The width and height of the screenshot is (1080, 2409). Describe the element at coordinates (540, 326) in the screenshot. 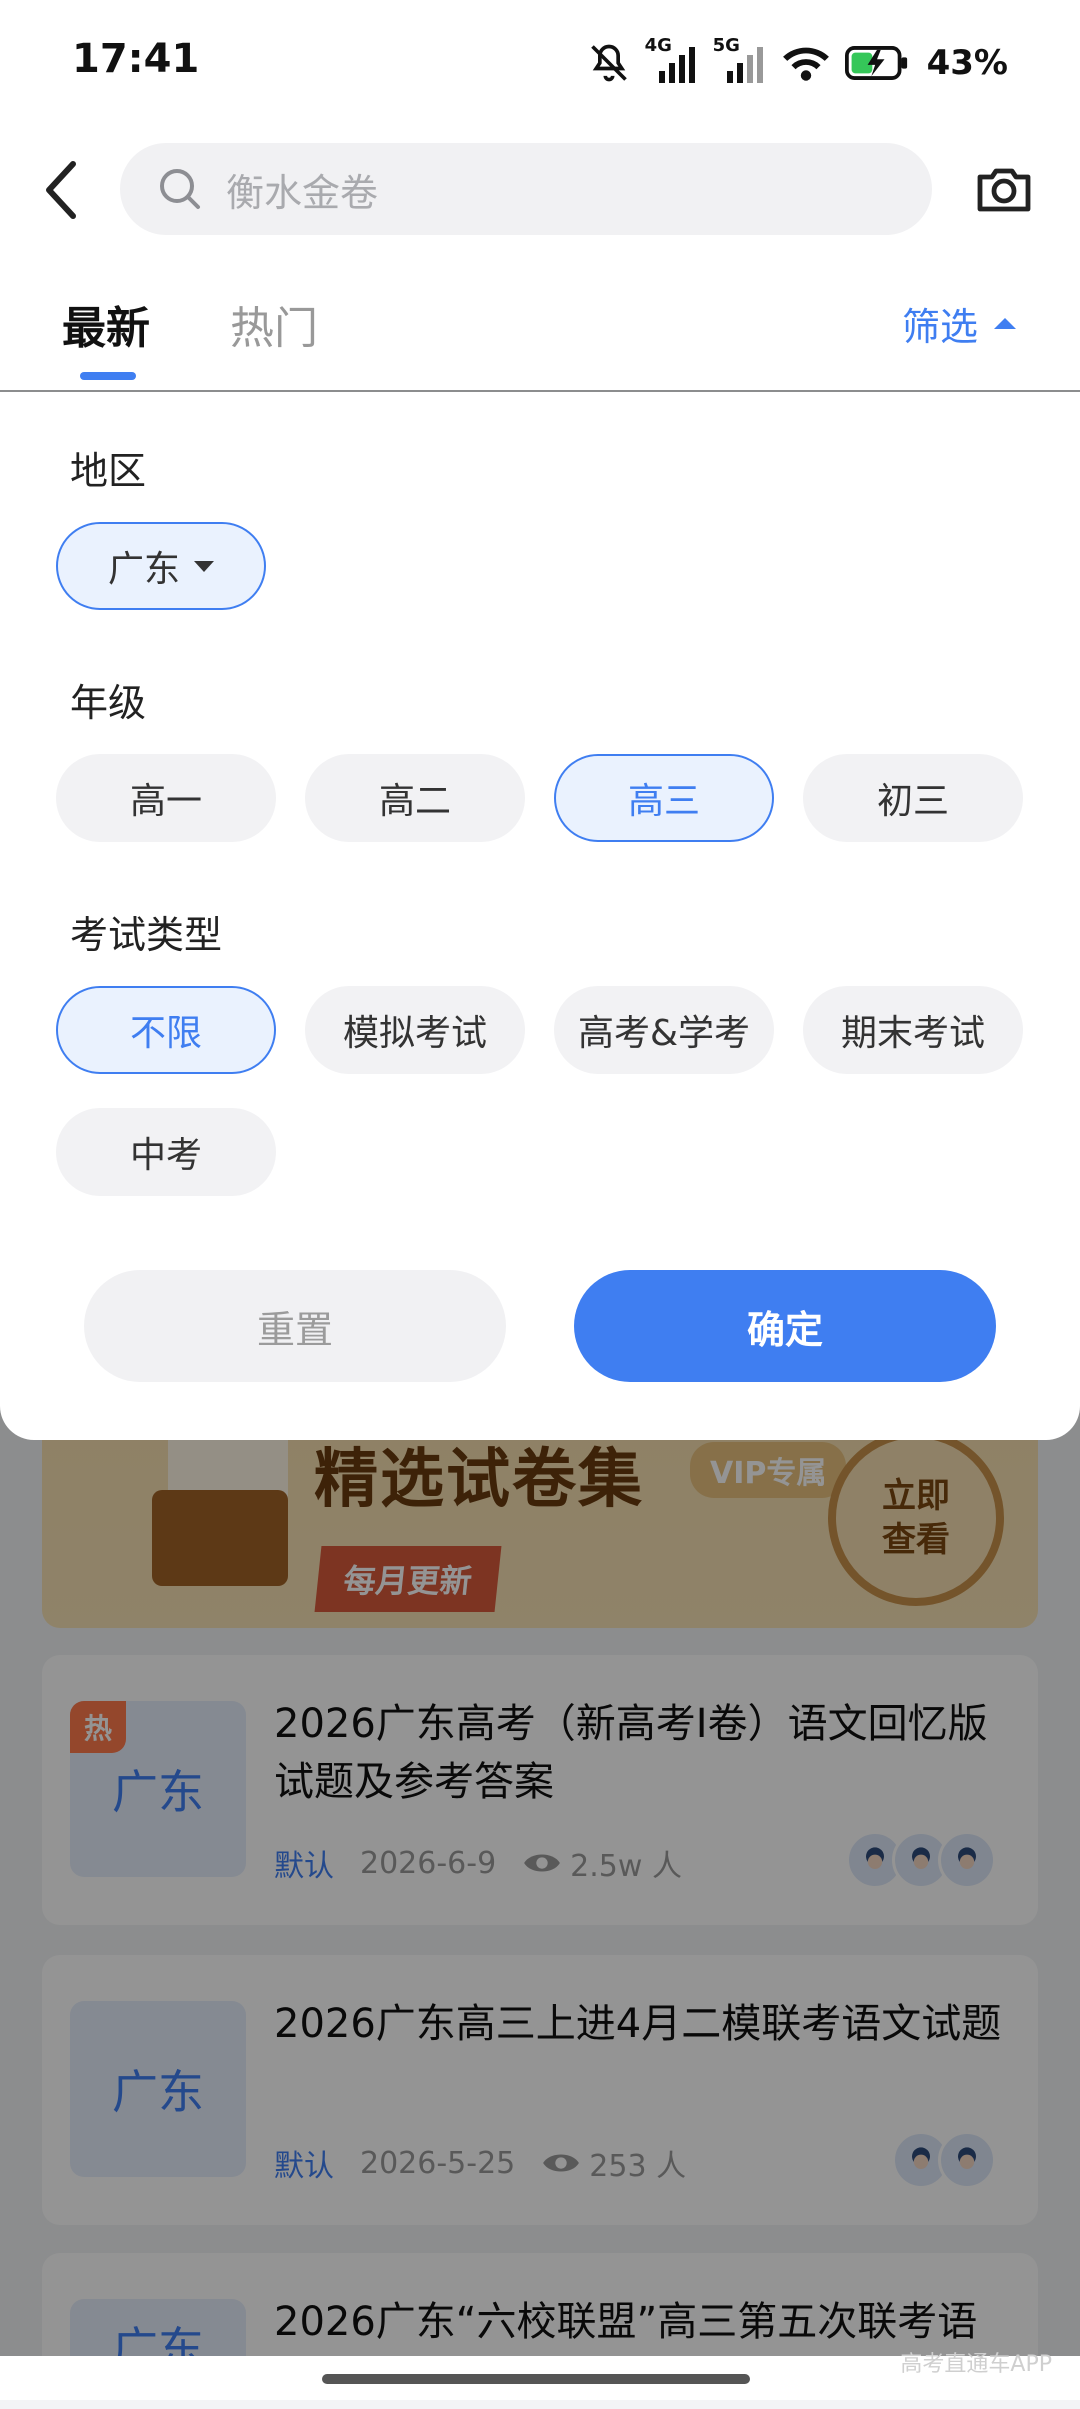

I see `tab-bar: 最新 热门 筛选` at that location.